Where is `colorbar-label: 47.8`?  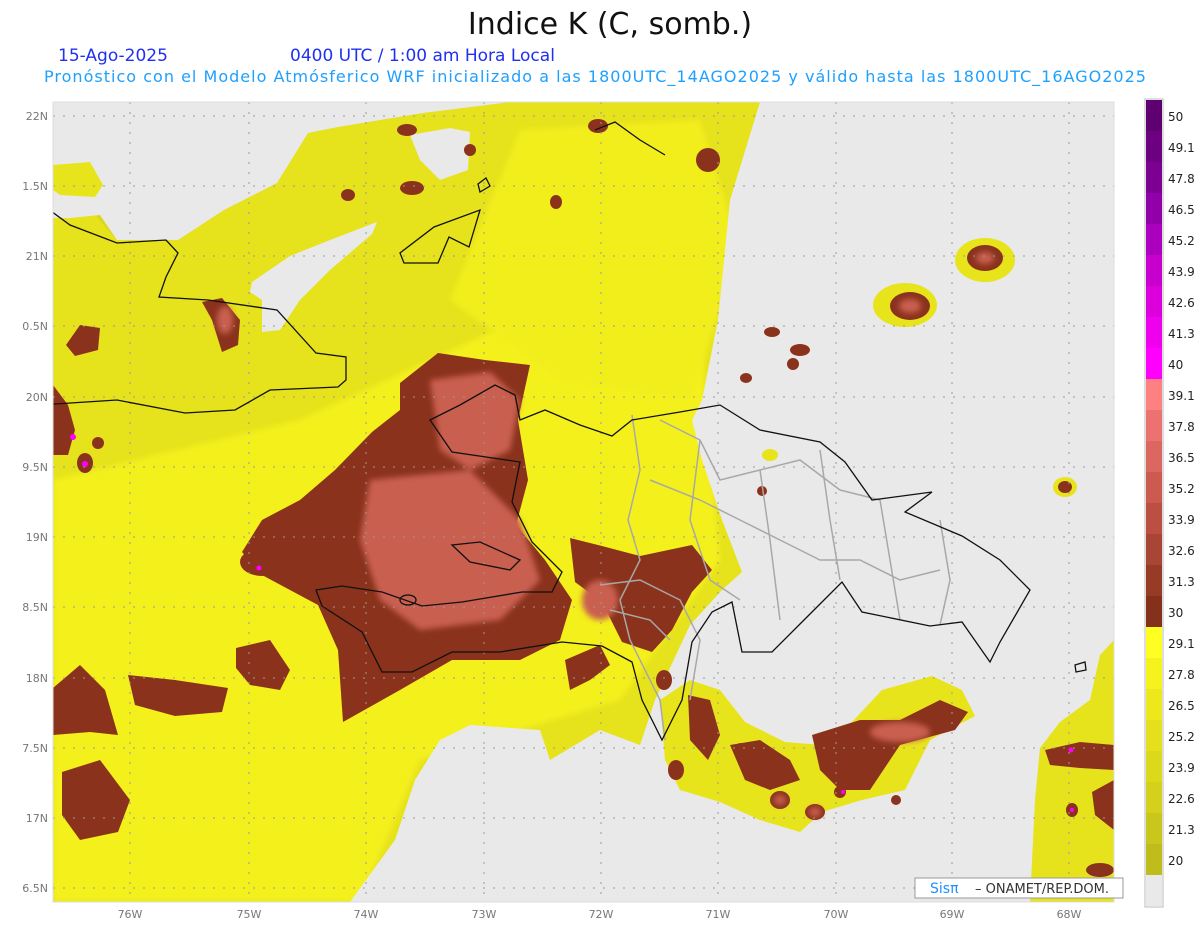
colorbar-label: 47.8 is located at coordinates (1181, 179).